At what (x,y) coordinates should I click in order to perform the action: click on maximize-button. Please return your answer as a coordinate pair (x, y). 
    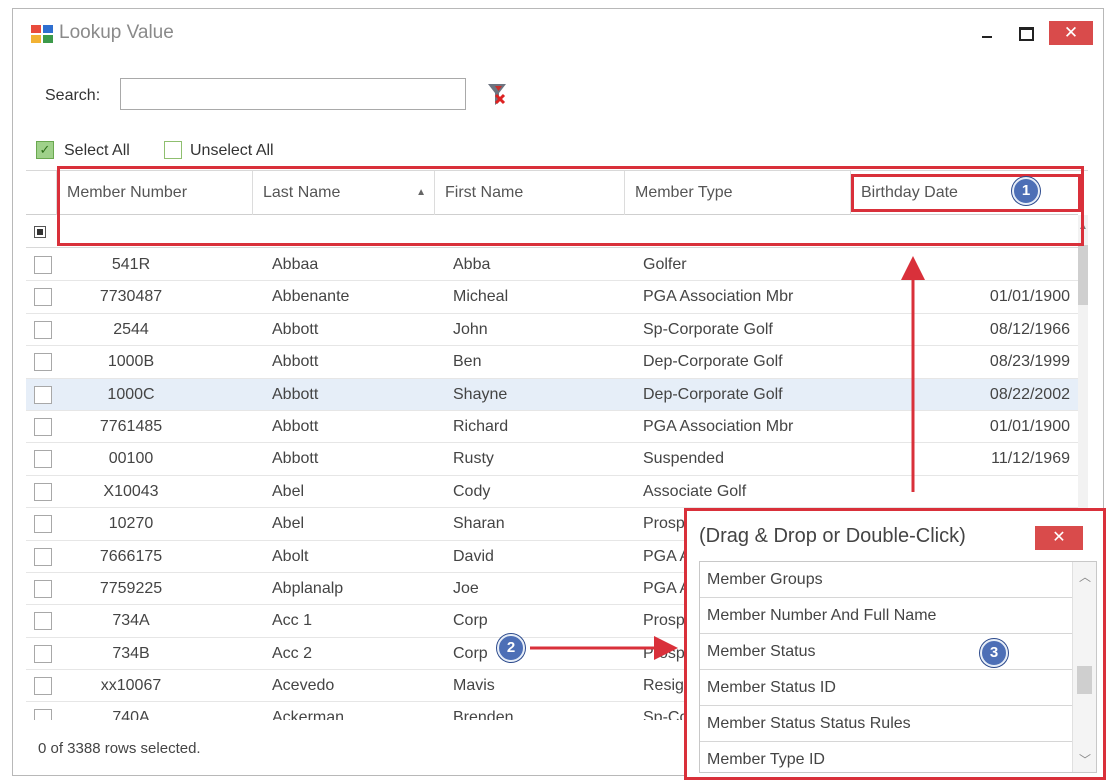
    Looking at the image, I should click on (1025, 33).